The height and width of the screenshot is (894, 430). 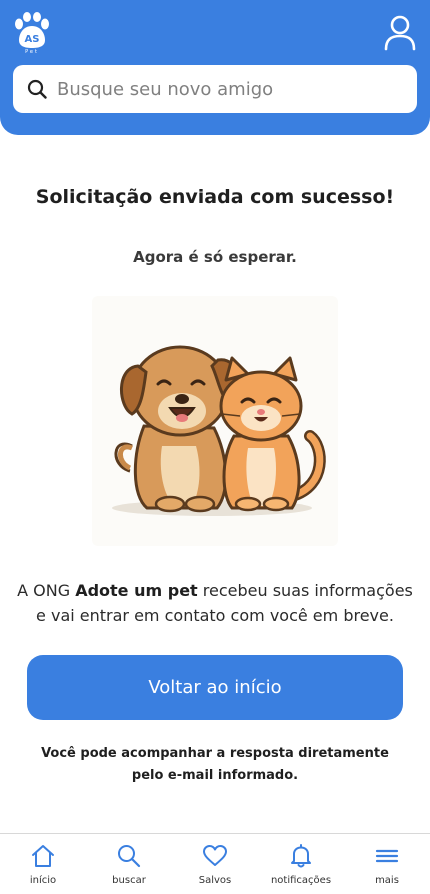 I want to click on nav-item-salvos: Salvos, so click(x=215, y=864).